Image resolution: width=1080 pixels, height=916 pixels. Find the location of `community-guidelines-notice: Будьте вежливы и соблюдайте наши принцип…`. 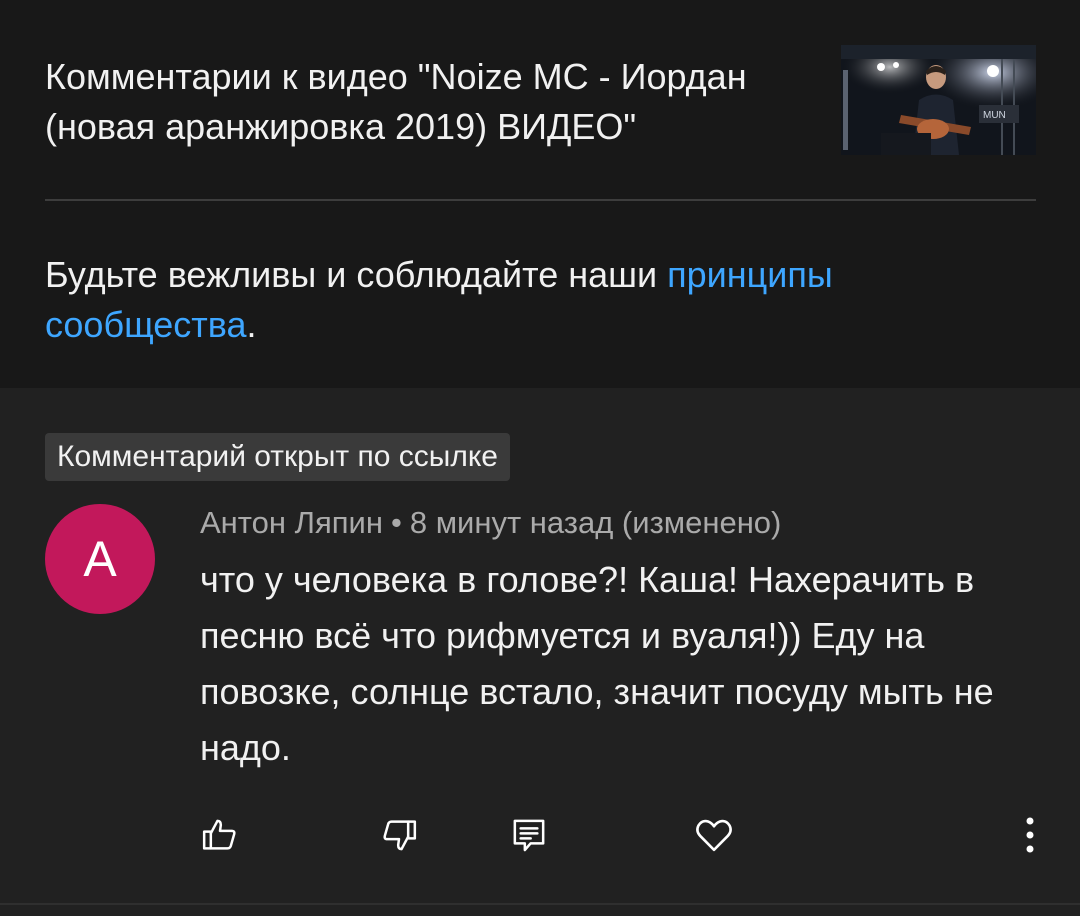

community-guidelines-notice: Будьте вежливы и соблюдайте наши принцип… is located at coordinates (525, 300).